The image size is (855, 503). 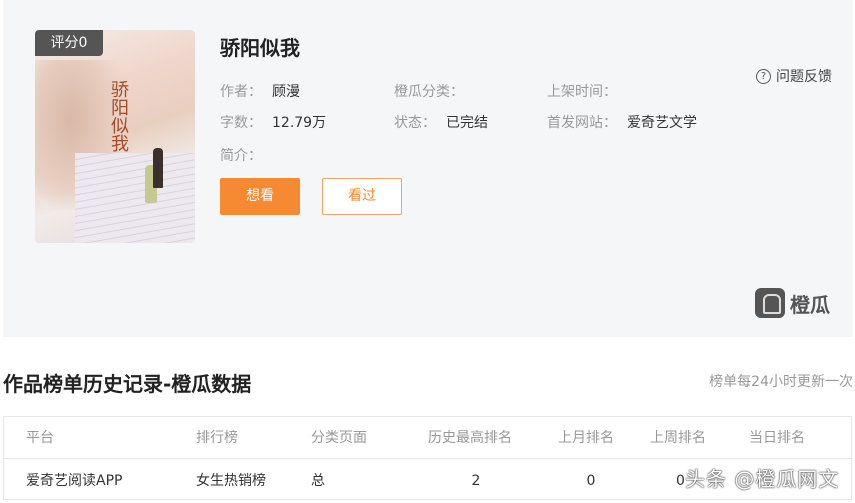 What do you see at coordinates (339, 438) in the screenshot?
I see `column-header-category-page: 分类页面` at bounding box center [339, 438].